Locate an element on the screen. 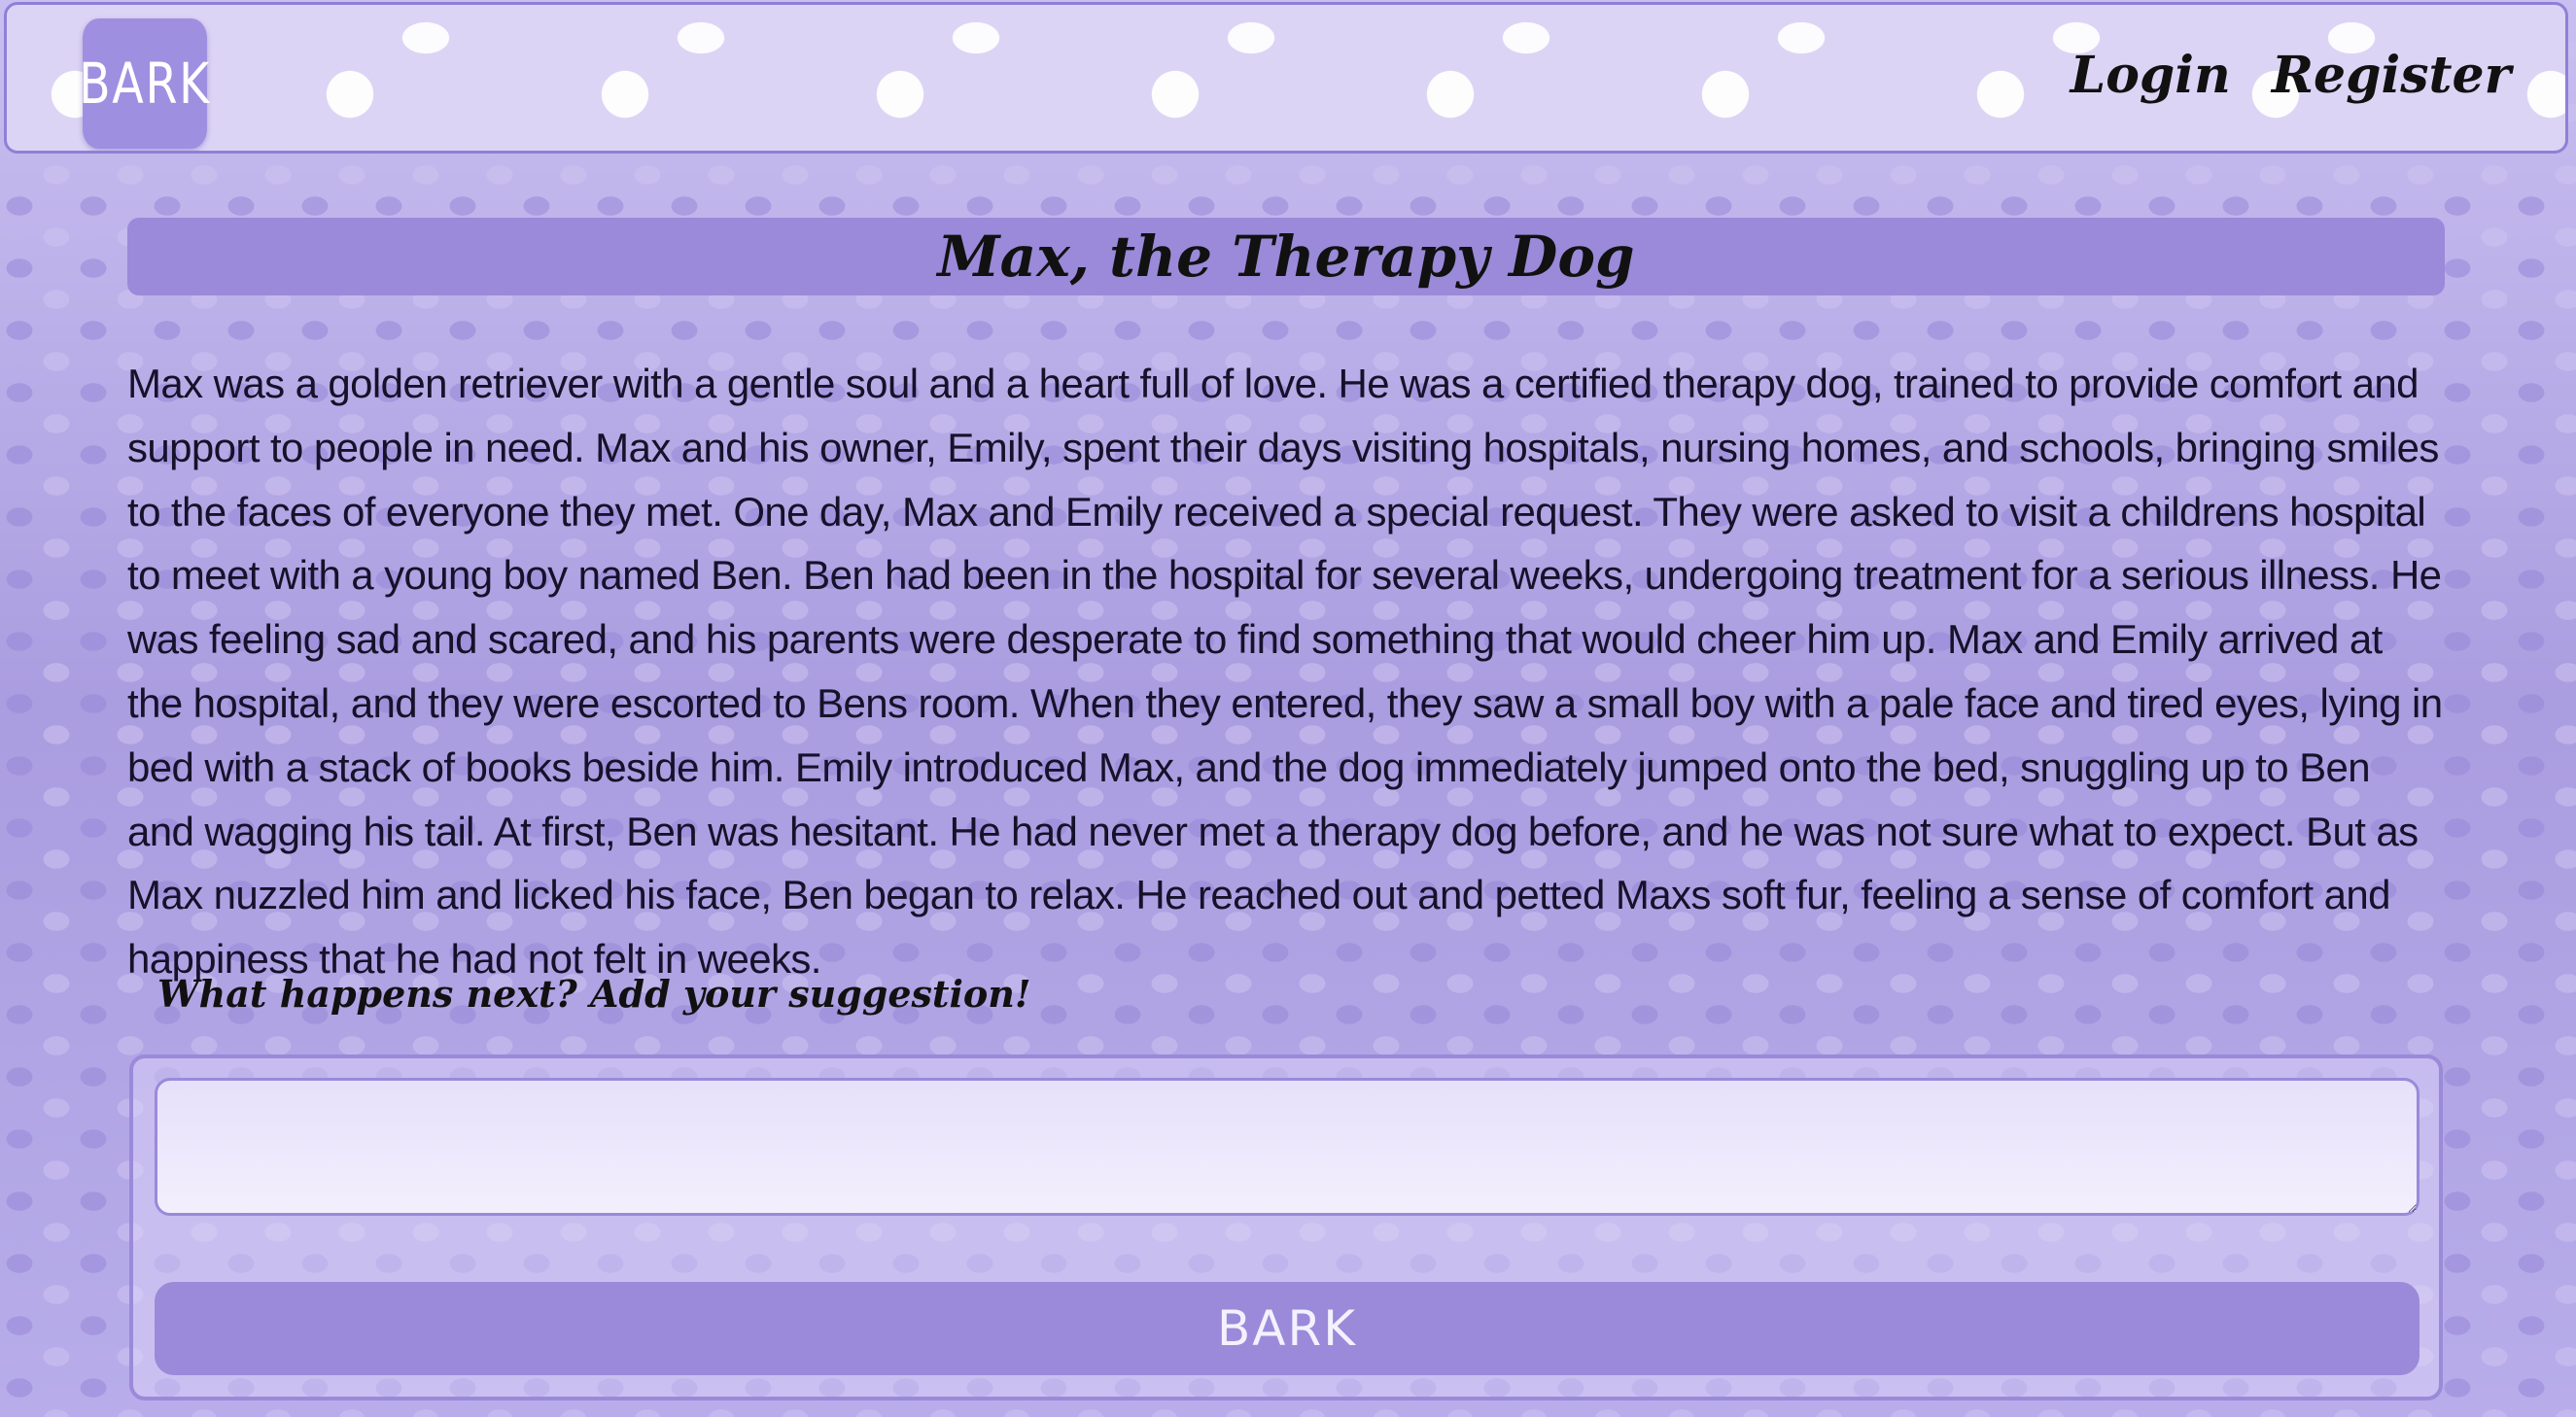 The width and height of the screenshot is (2576, 1417). login-link: Login is located at coordinates (2151, 75).